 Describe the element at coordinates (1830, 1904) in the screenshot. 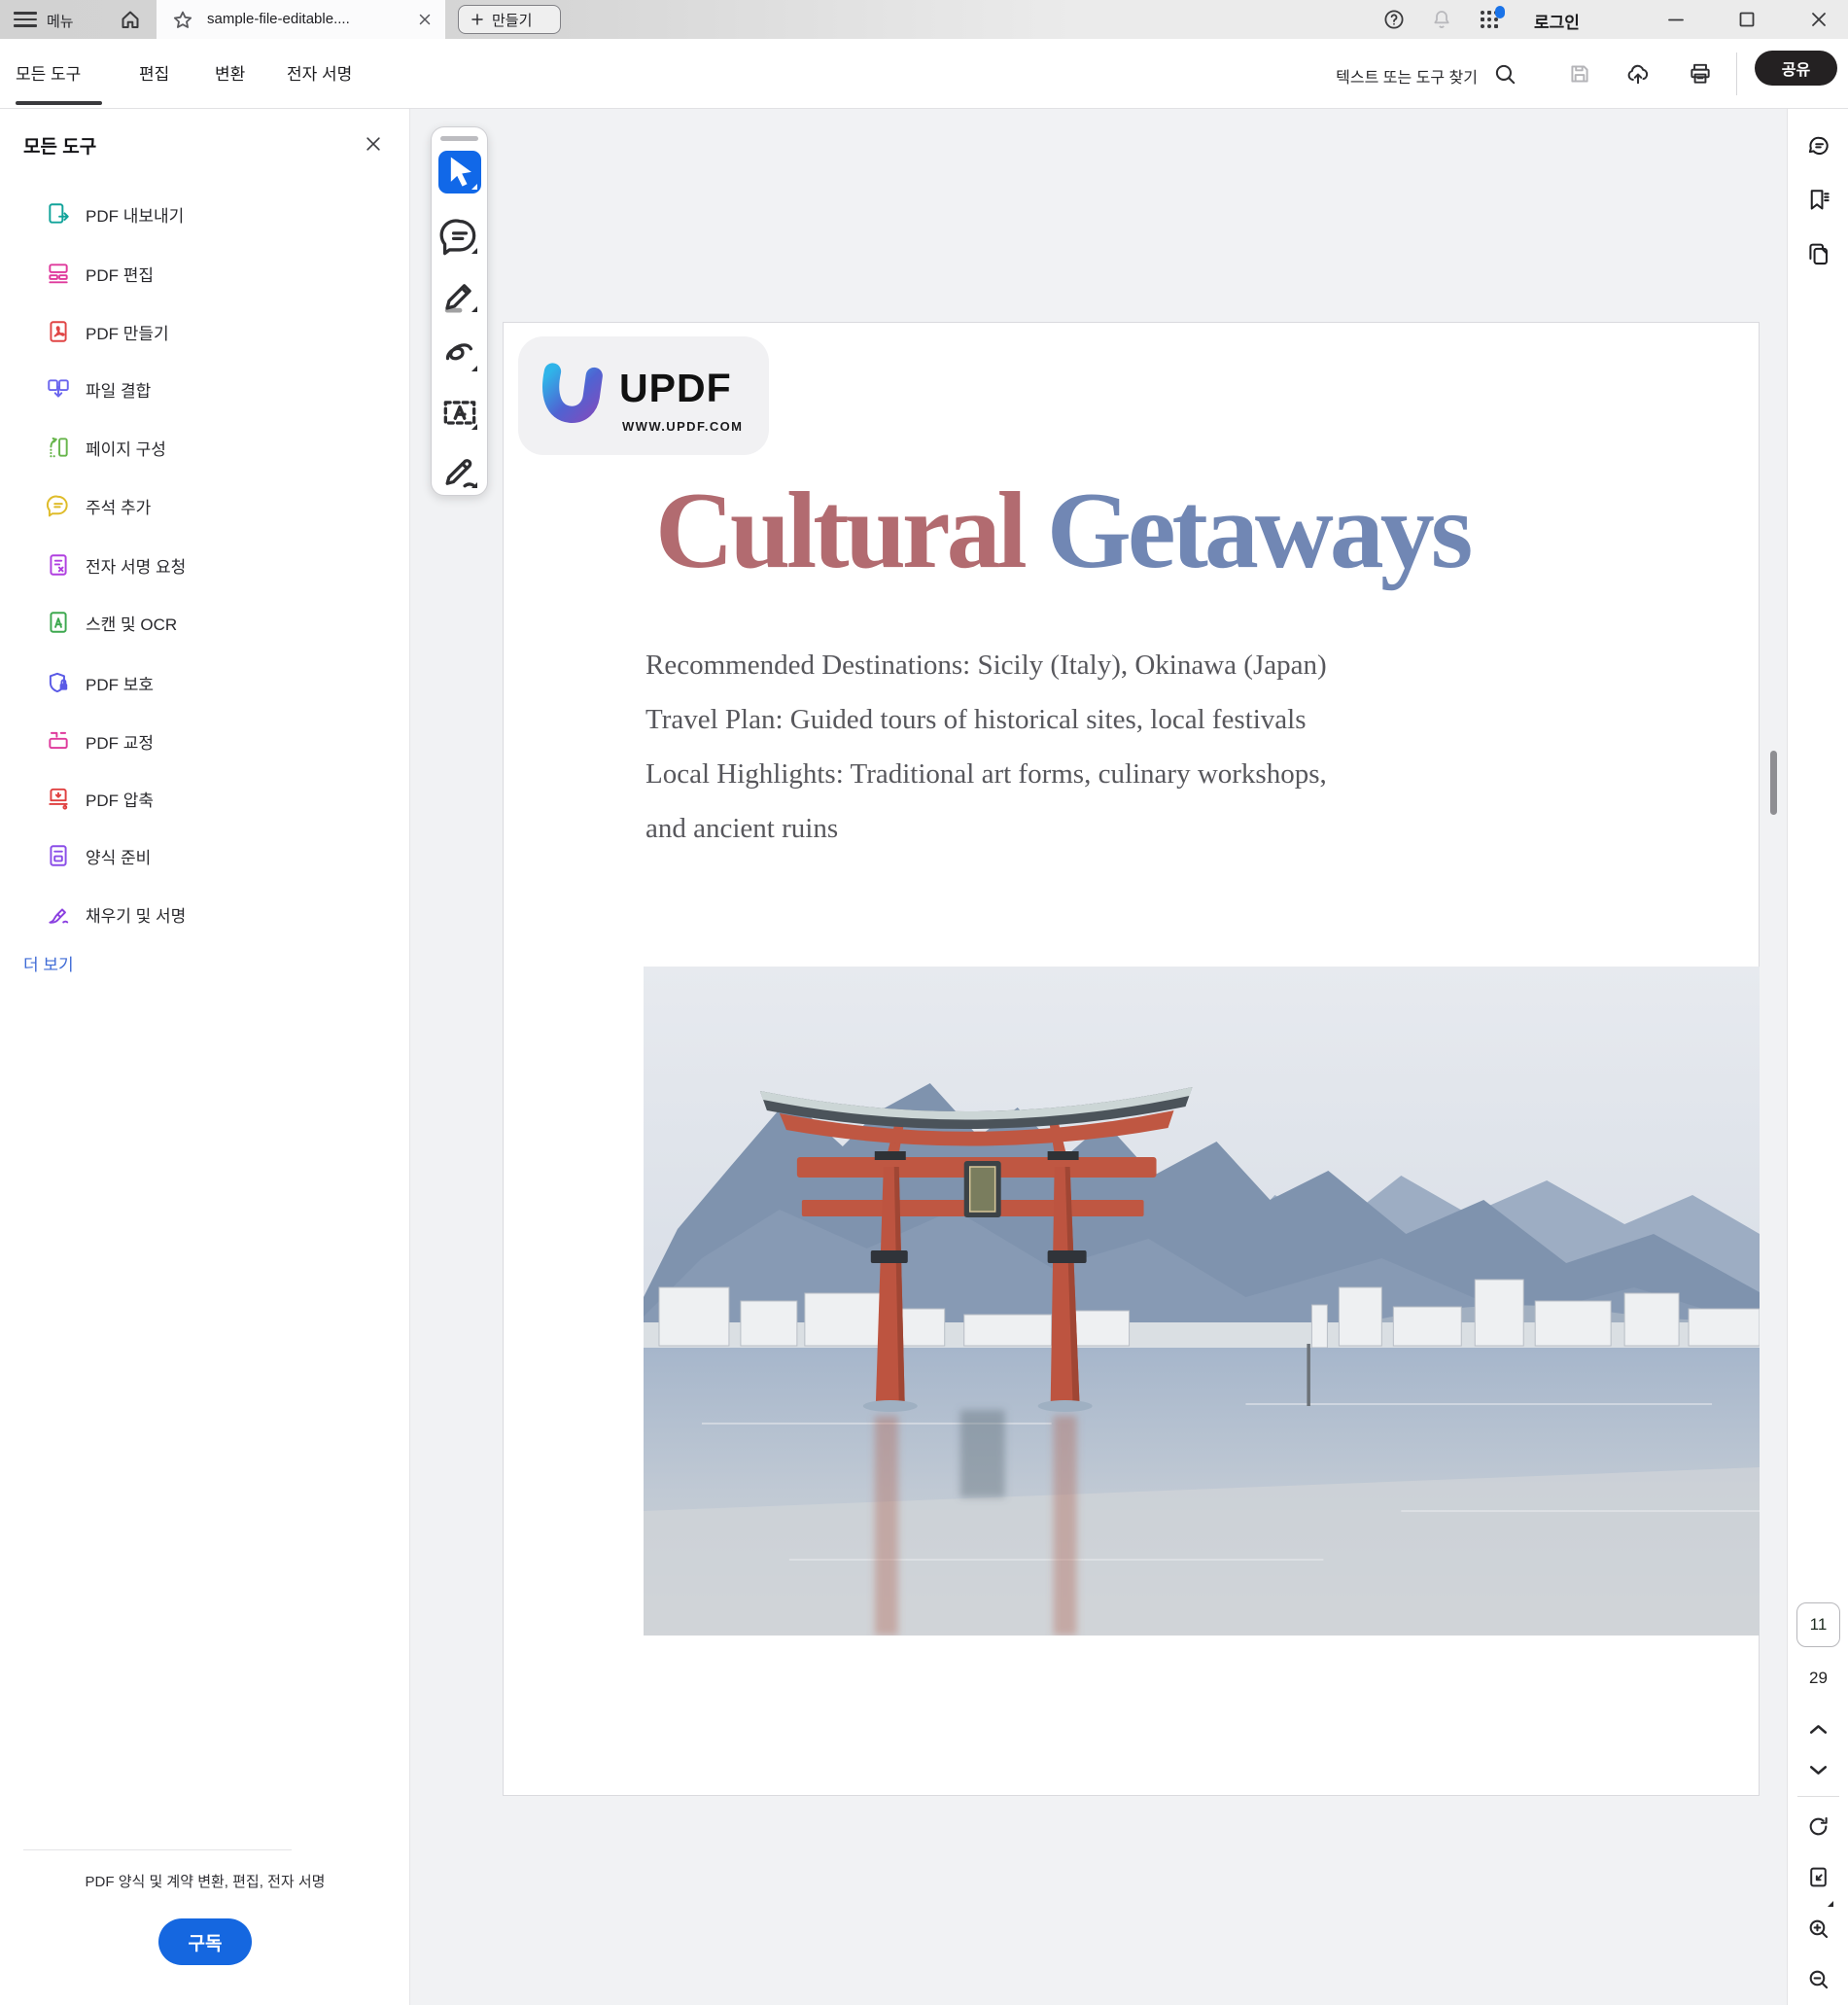

I see `fit-page-dropdown-icon` at that location.